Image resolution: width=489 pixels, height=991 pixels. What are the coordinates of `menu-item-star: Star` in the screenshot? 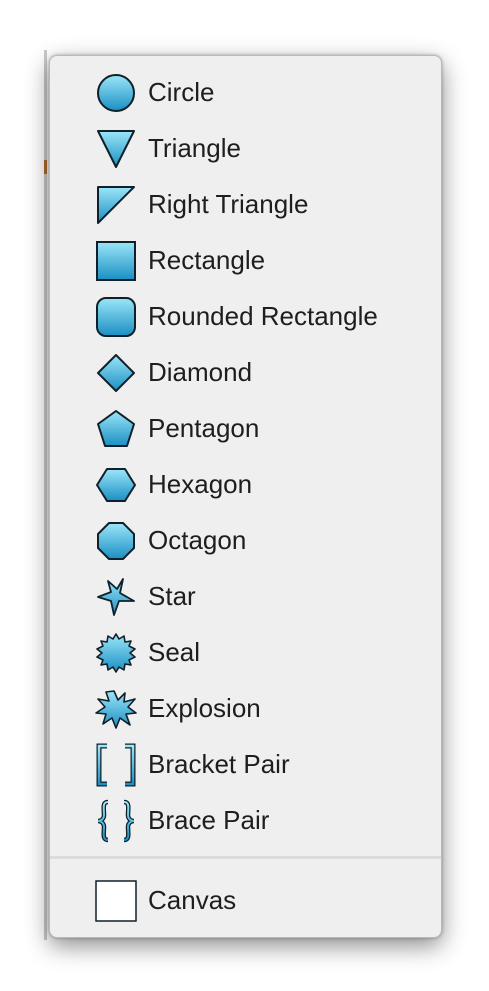 It's located at (245, 596).